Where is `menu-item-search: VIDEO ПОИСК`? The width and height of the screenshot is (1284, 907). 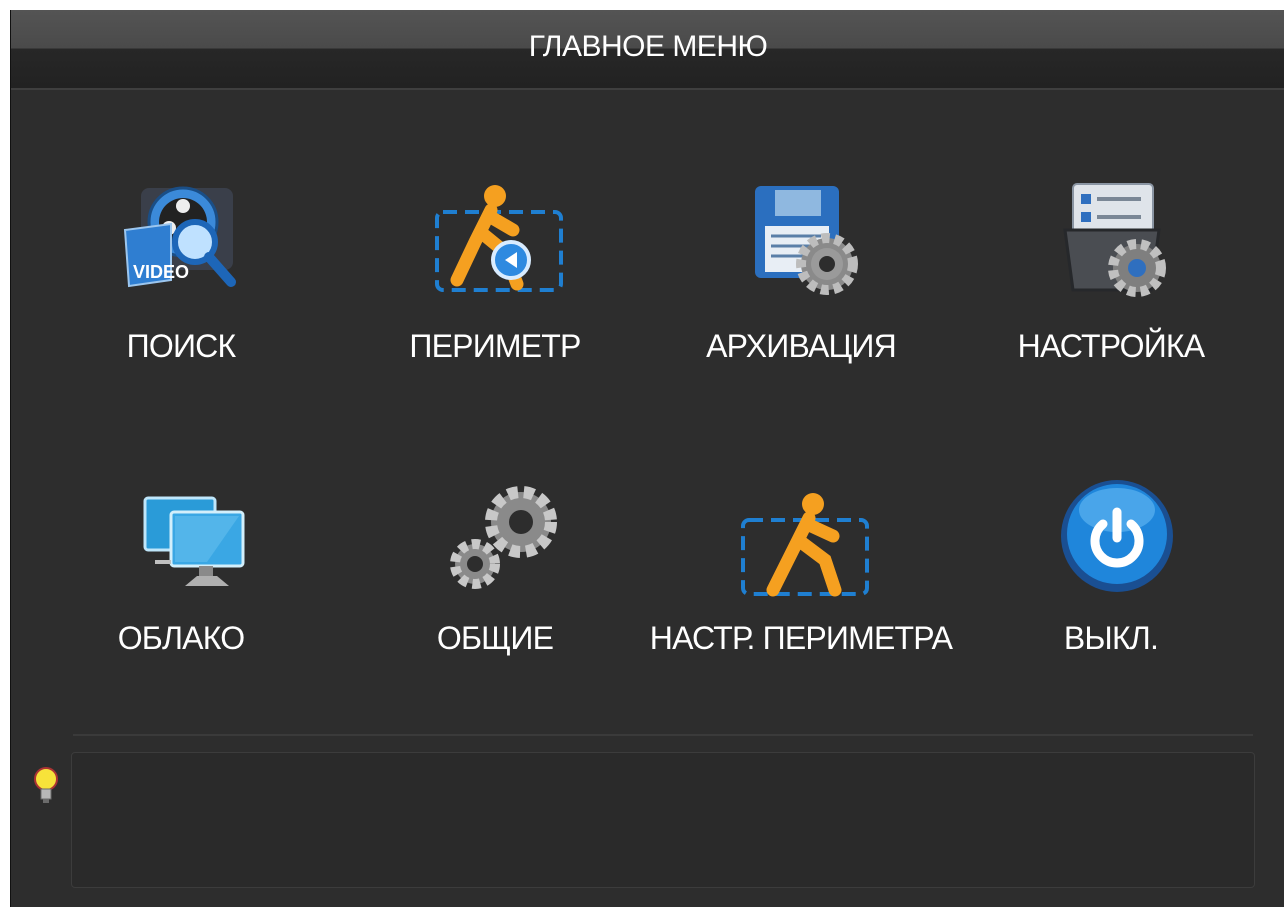
menu-item-search: VIDEO ПОИСК is located at coordinates (181, 280).